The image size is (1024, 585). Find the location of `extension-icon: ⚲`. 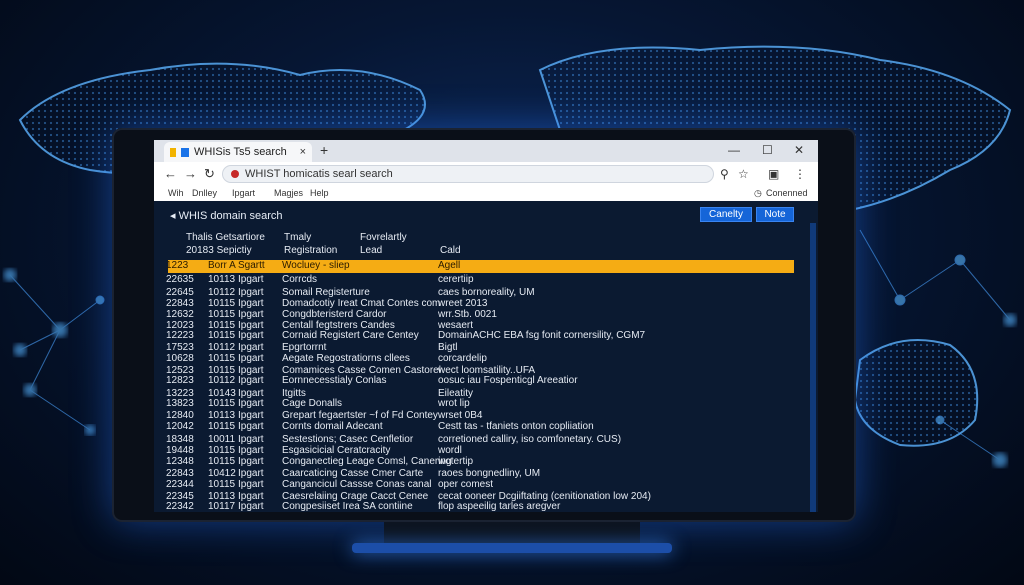

extension-icon: ⚲ is located at coordinates (724, 174).